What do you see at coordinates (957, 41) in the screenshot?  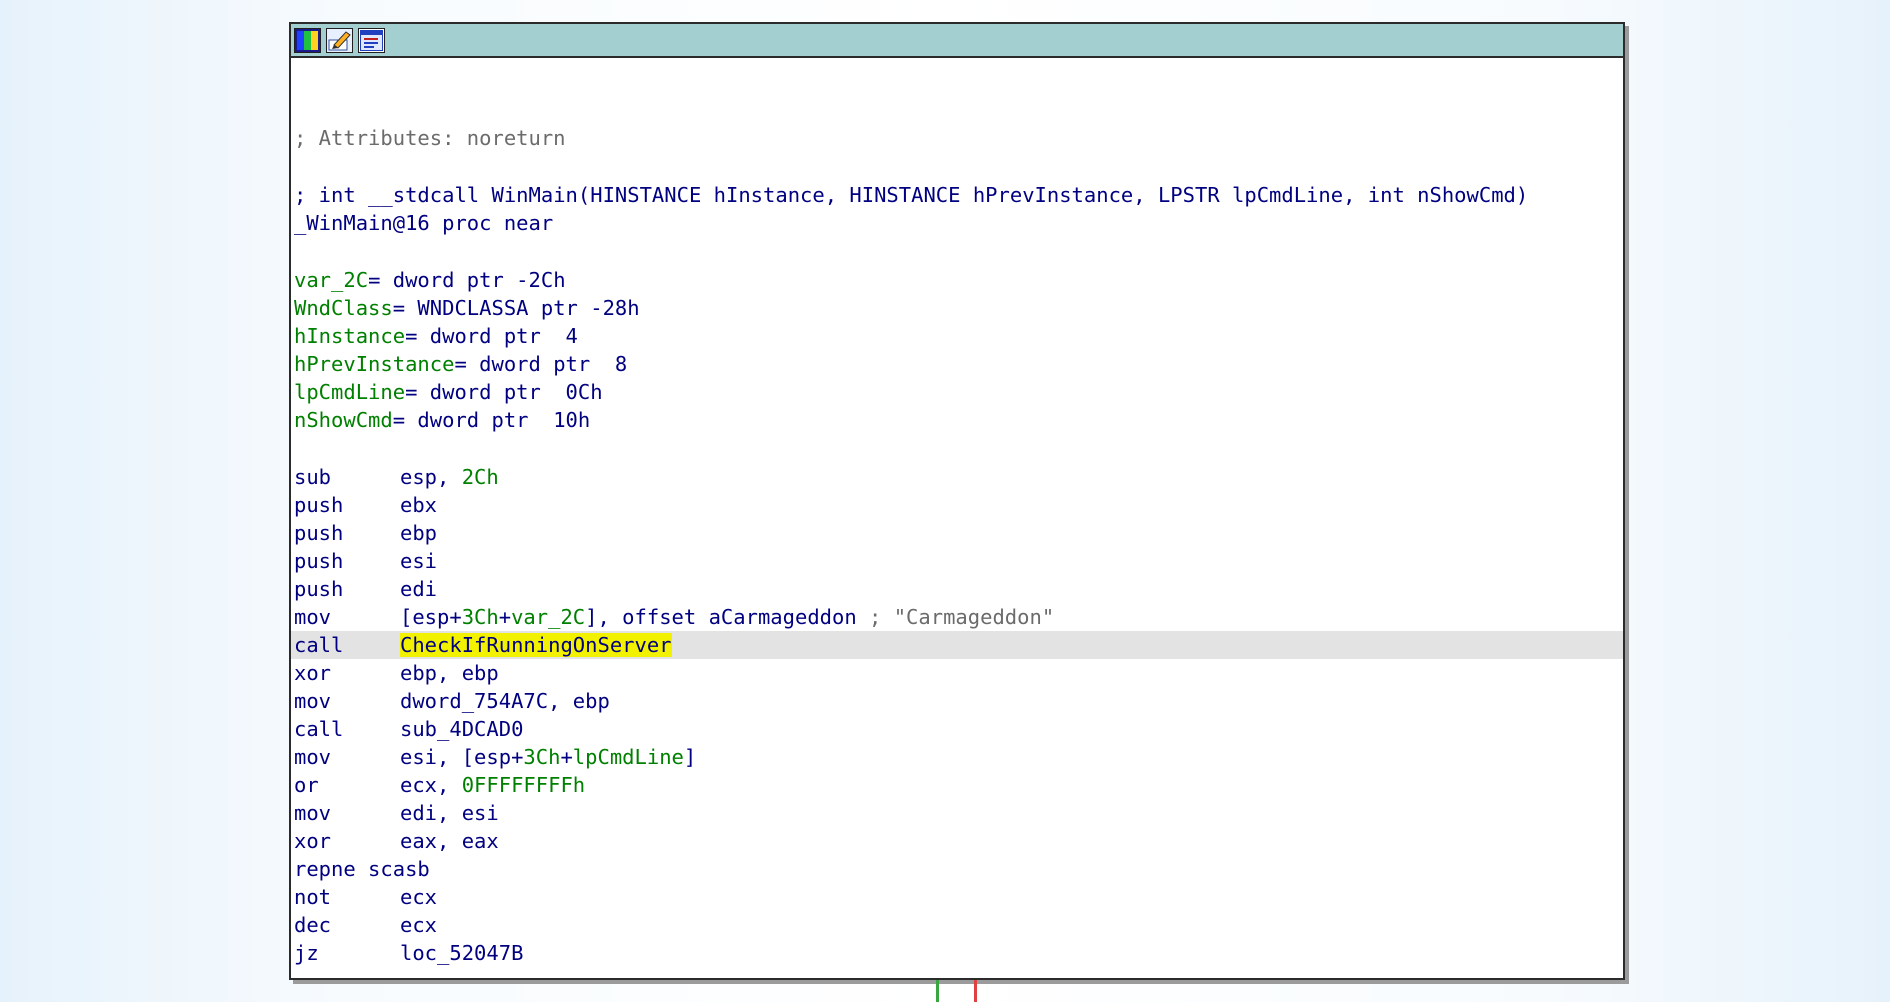 I see `node-titlebar` at bounding box center [957, 41].